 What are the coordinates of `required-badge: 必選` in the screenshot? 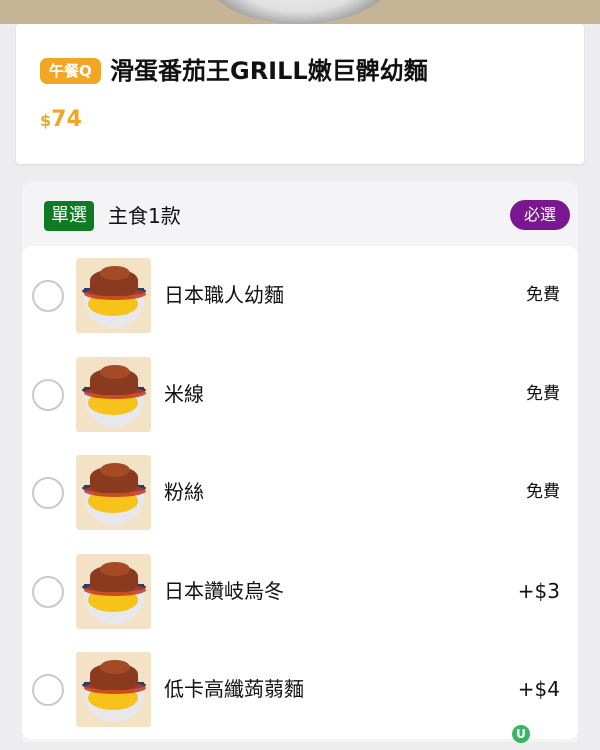 It's located at (539, 215).